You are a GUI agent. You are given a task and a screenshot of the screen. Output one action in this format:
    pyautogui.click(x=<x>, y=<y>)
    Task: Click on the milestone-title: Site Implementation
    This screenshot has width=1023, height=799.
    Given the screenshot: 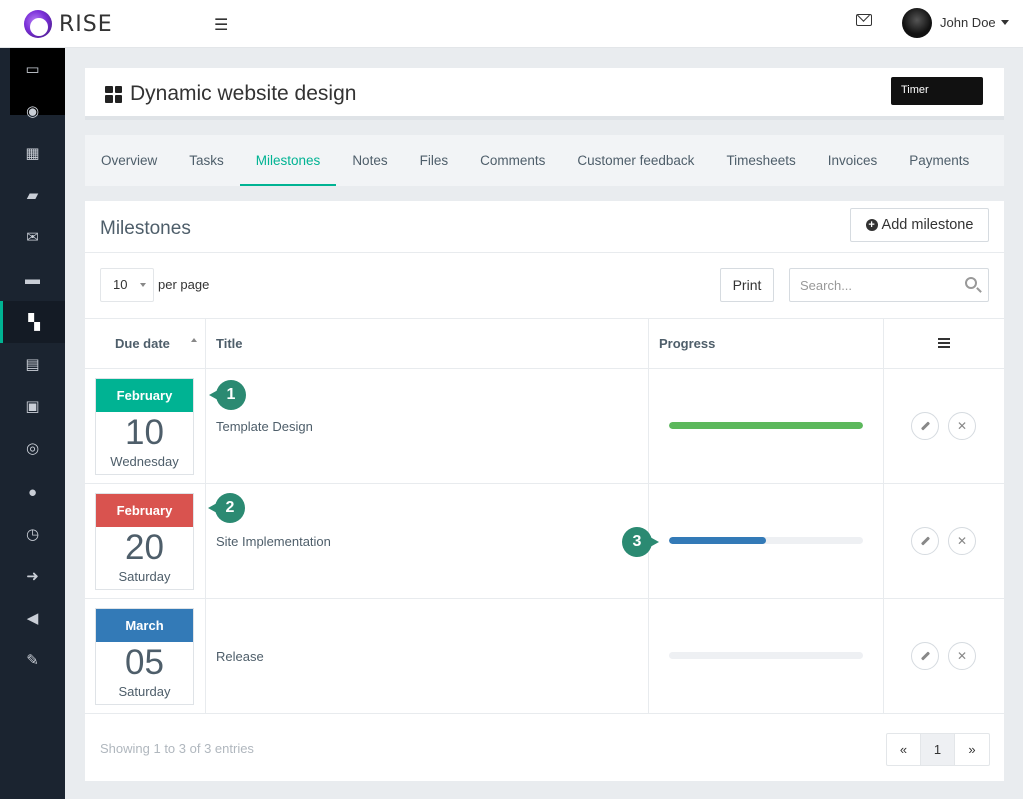 What is the action you would take?
    pyautogui.click(x=273, y=541)
    